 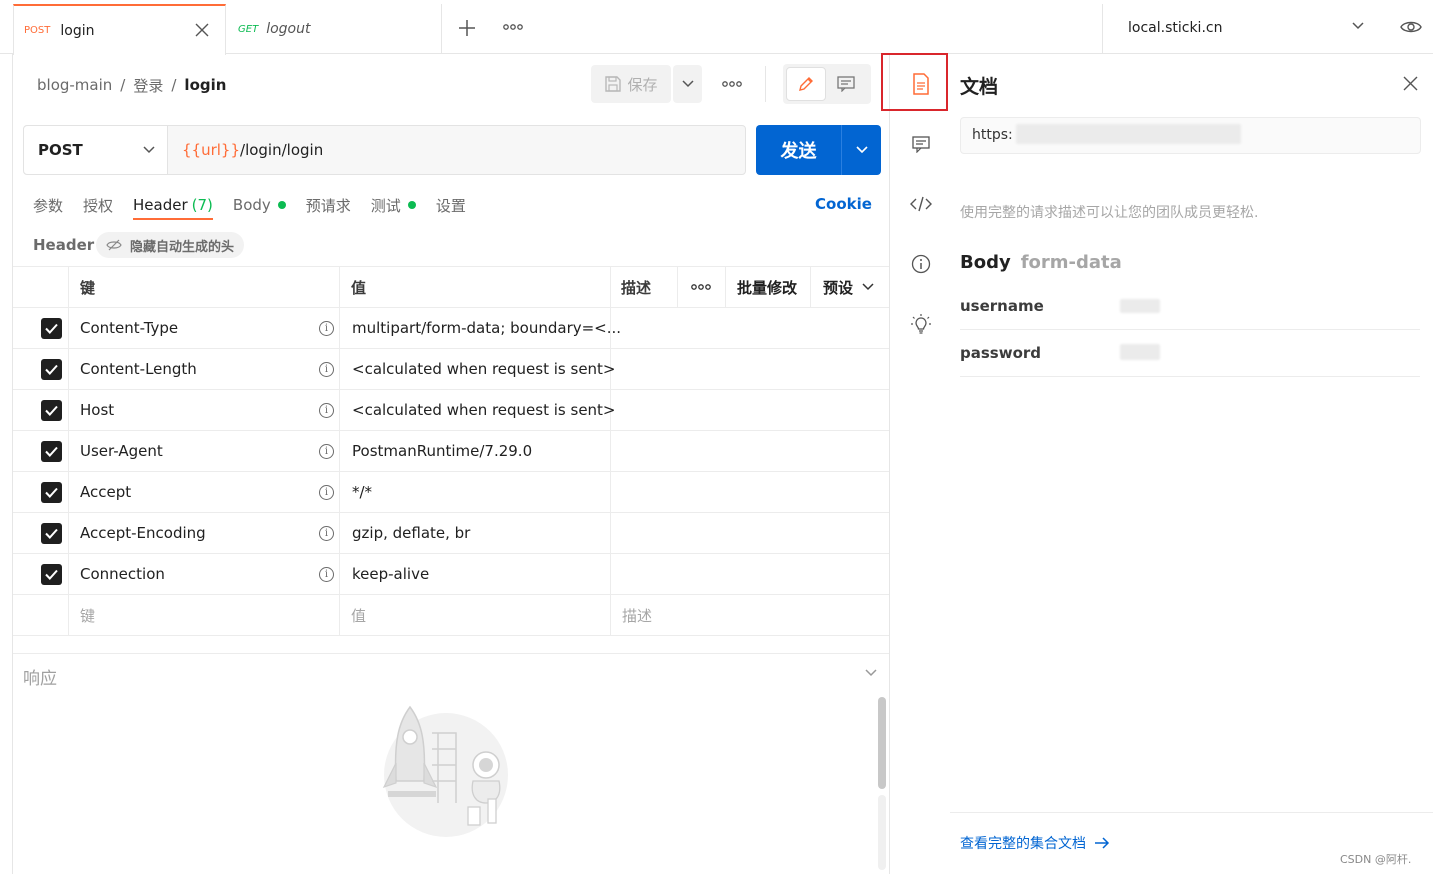 What do you see at coordinates (1248, 28) in the screenshot?
I see `environment-selector: local.sticki.cn` at bounding box center [1248, 28].